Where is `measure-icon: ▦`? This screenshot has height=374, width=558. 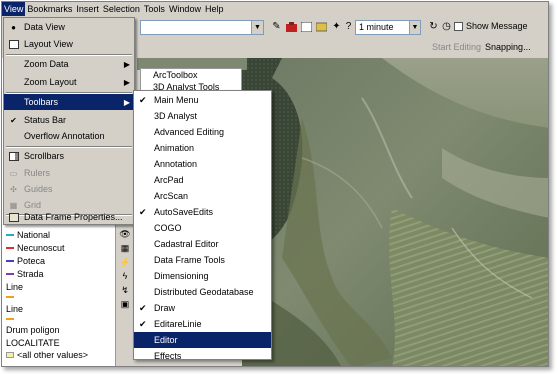 measure-icon: ▦ is located at coordinates (125, 248).